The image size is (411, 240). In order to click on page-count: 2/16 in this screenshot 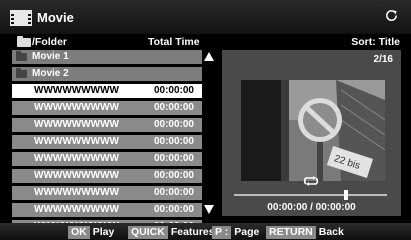, I will do `click(383, 59)`.